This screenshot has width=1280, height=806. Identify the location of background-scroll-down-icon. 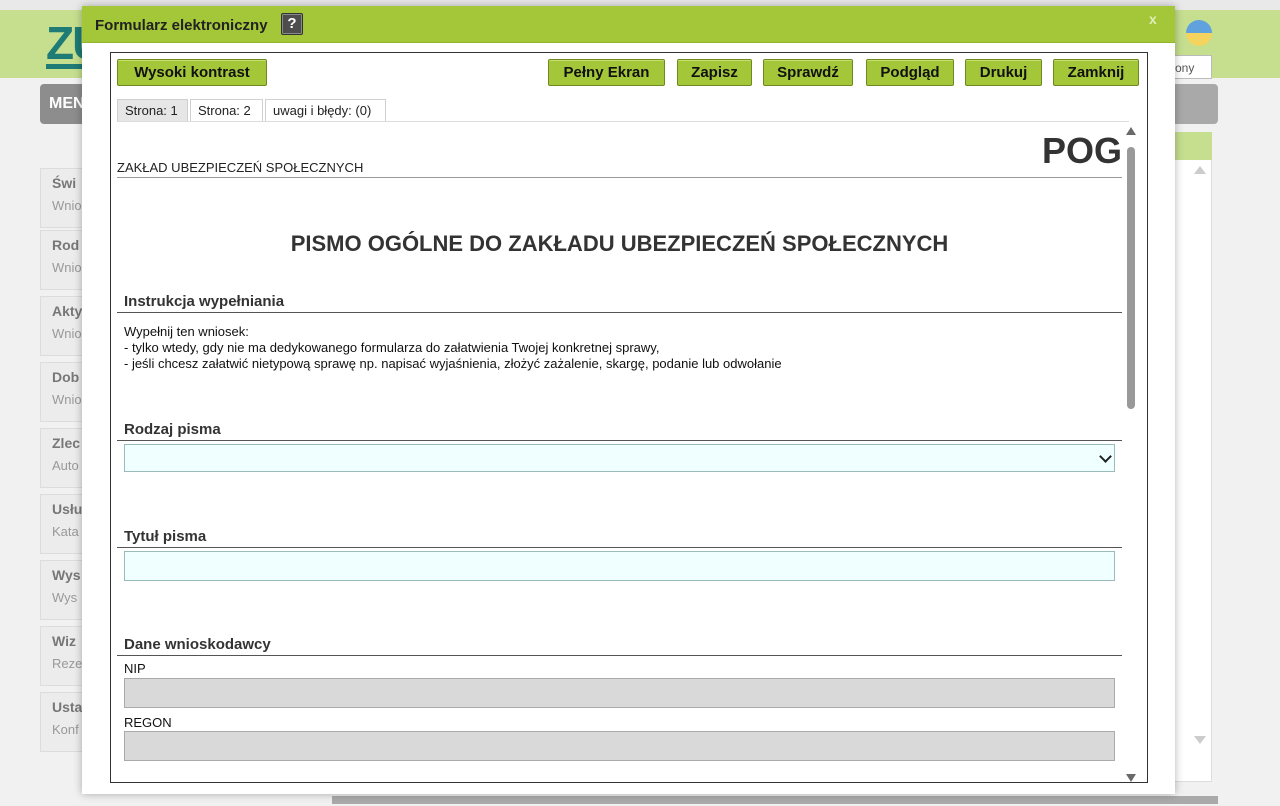
(1200, 740).